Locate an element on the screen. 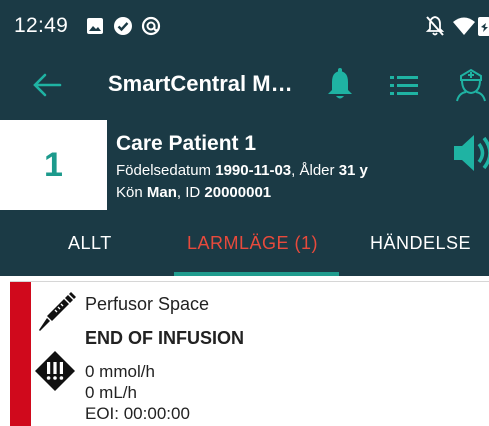 The image size is (489, 426). active-tab-indicator is located at coordinates (256, 274).